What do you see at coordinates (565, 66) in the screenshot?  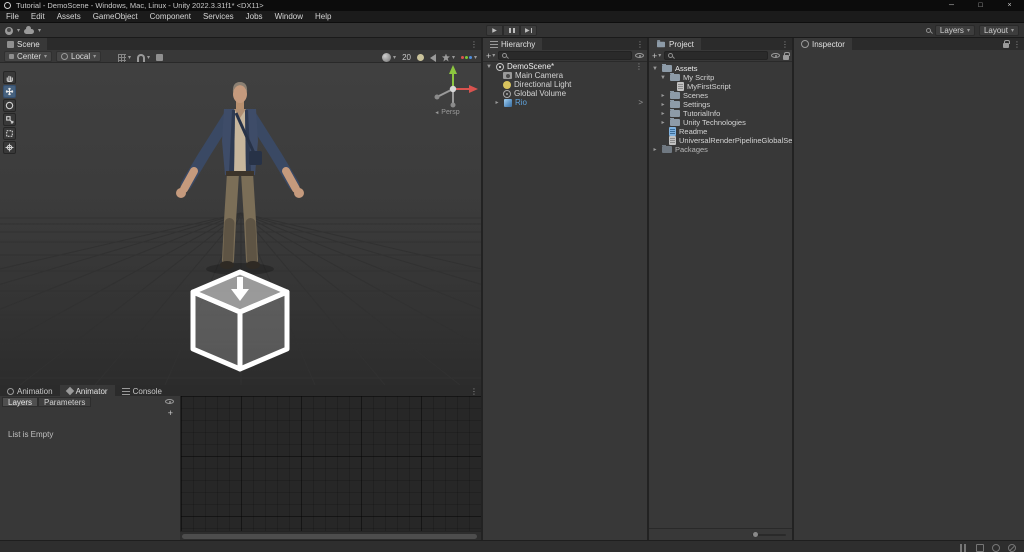 I see `hierarchy-row-scene: ▼ DemoScene* ⋮` at bounding box center [565, 66].